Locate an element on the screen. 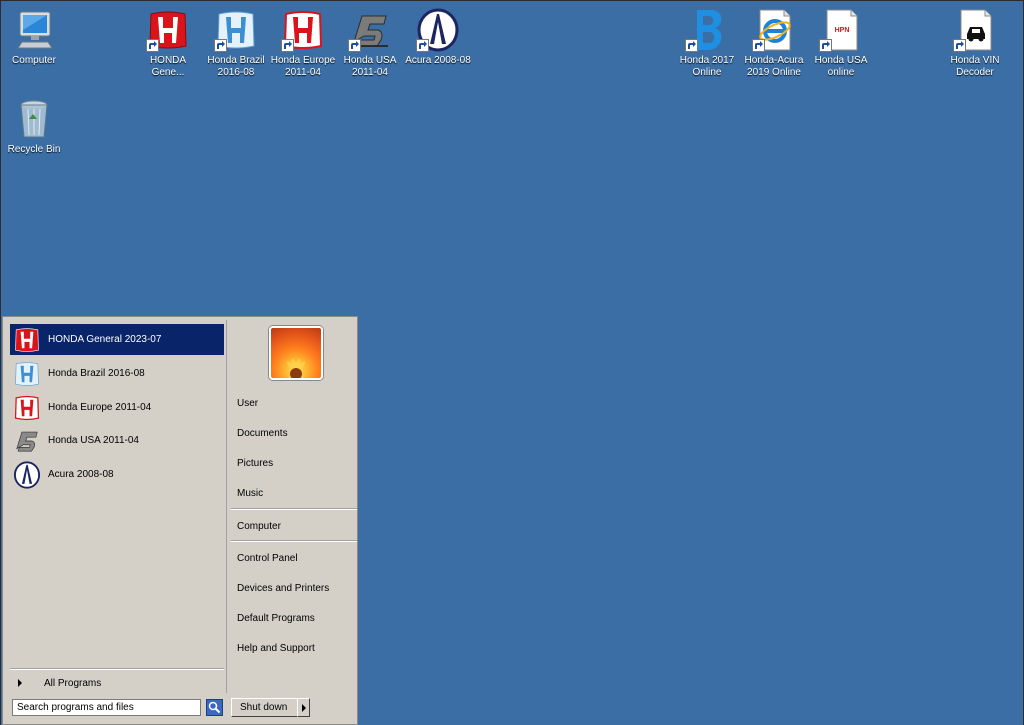  desktop-icon-label: Honda-Acura 2019 Online is located at coordinates (774, 66).